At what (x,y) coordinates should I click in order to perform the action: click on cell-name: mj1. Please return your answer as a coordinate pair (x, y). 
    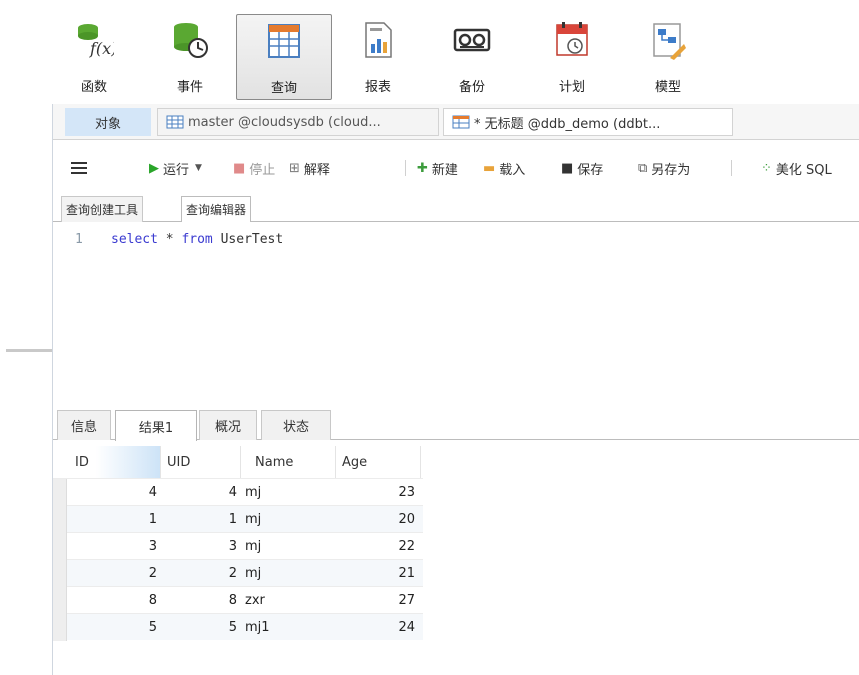
    Looking at the image, I should click on (288, 627).